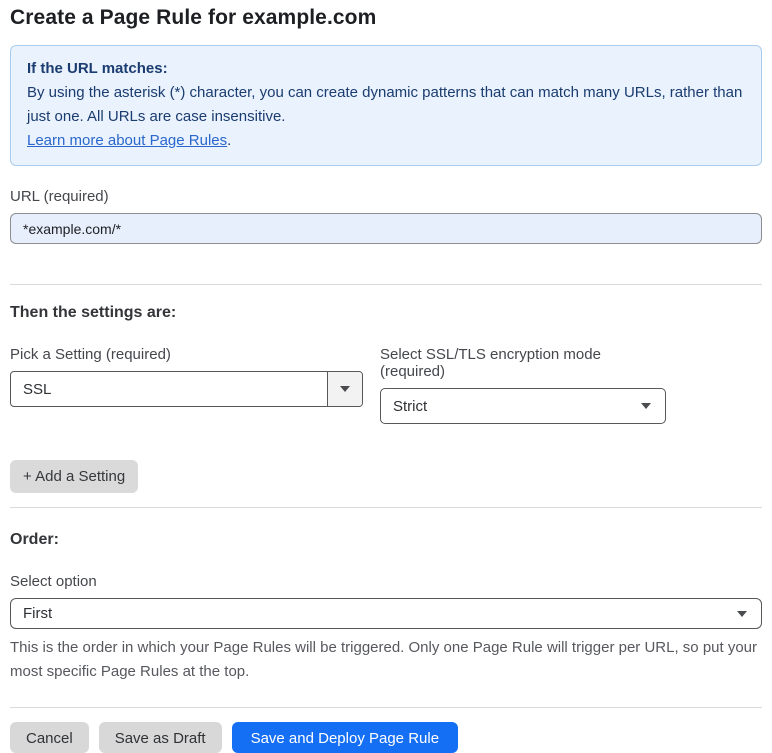 The height and width of the screenshot is (753, 772). I want to click on order-select-value: First, so click(38, 613).